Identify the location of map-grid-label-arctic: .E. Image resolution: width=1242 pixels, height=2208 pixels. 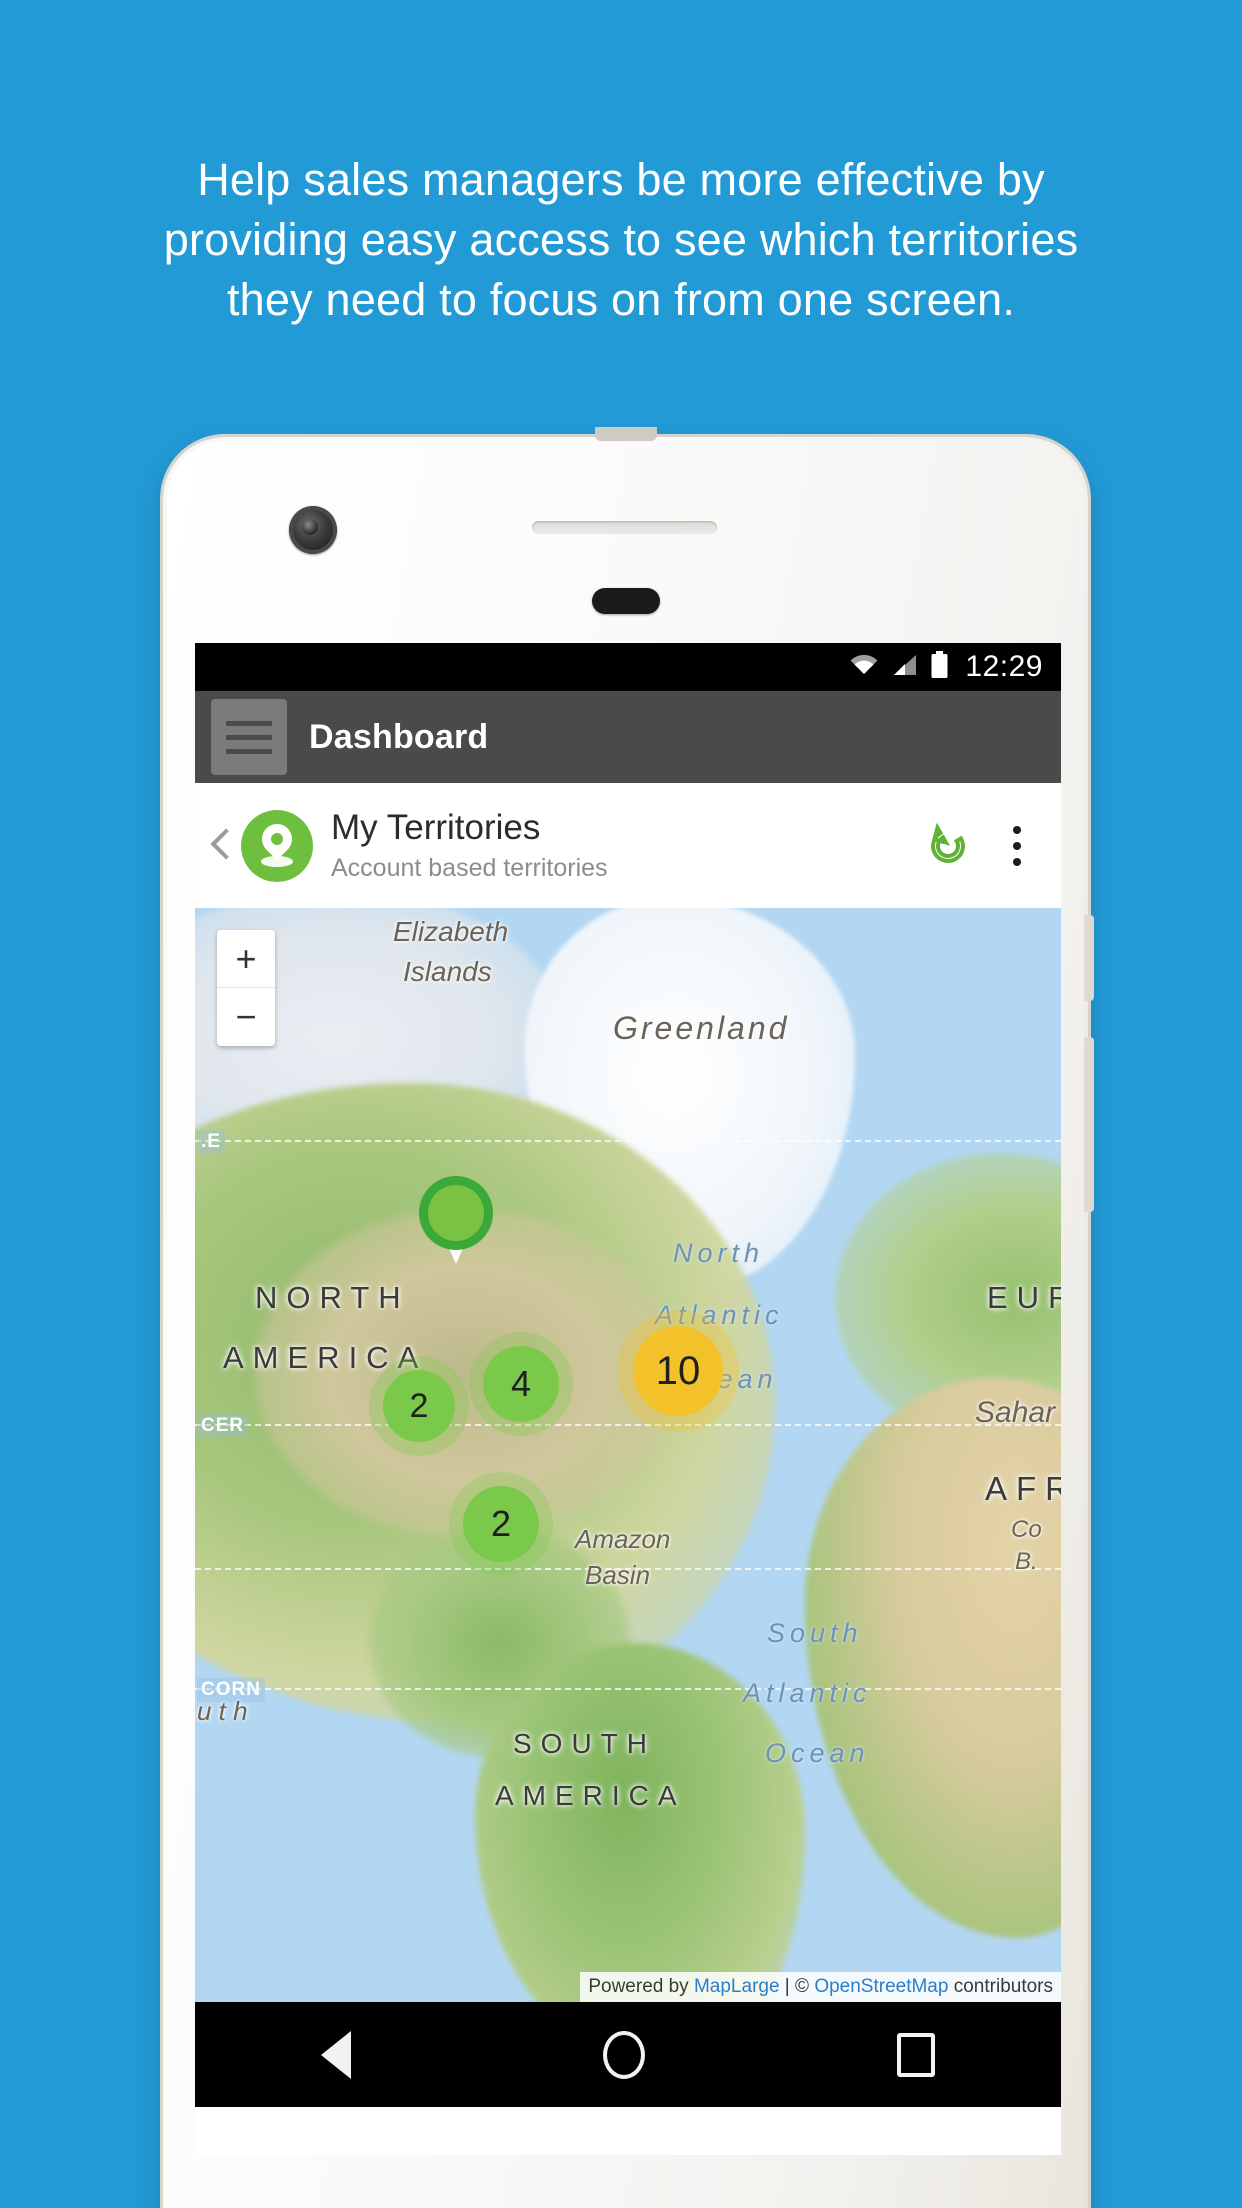
(211, 1142).